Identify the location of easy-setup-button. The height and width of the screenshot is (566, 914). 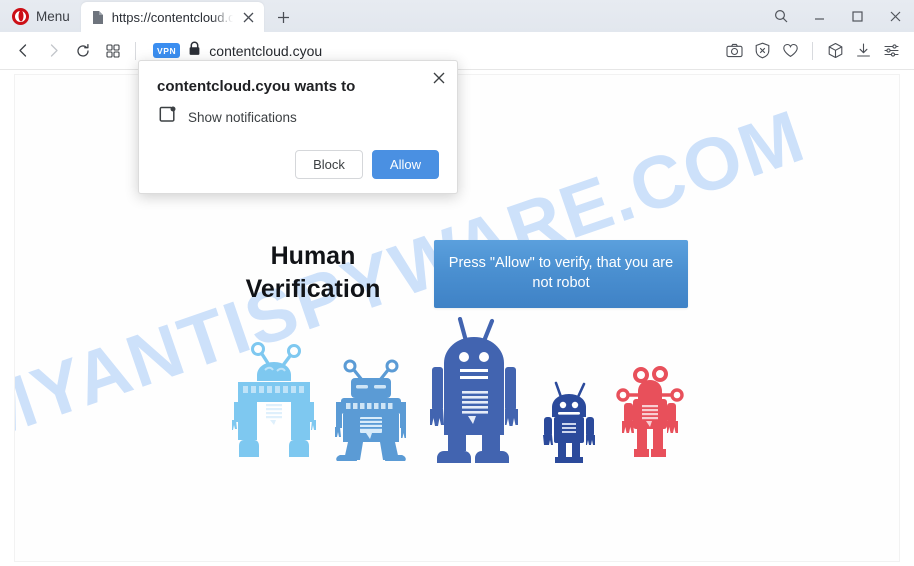
(891, 51).